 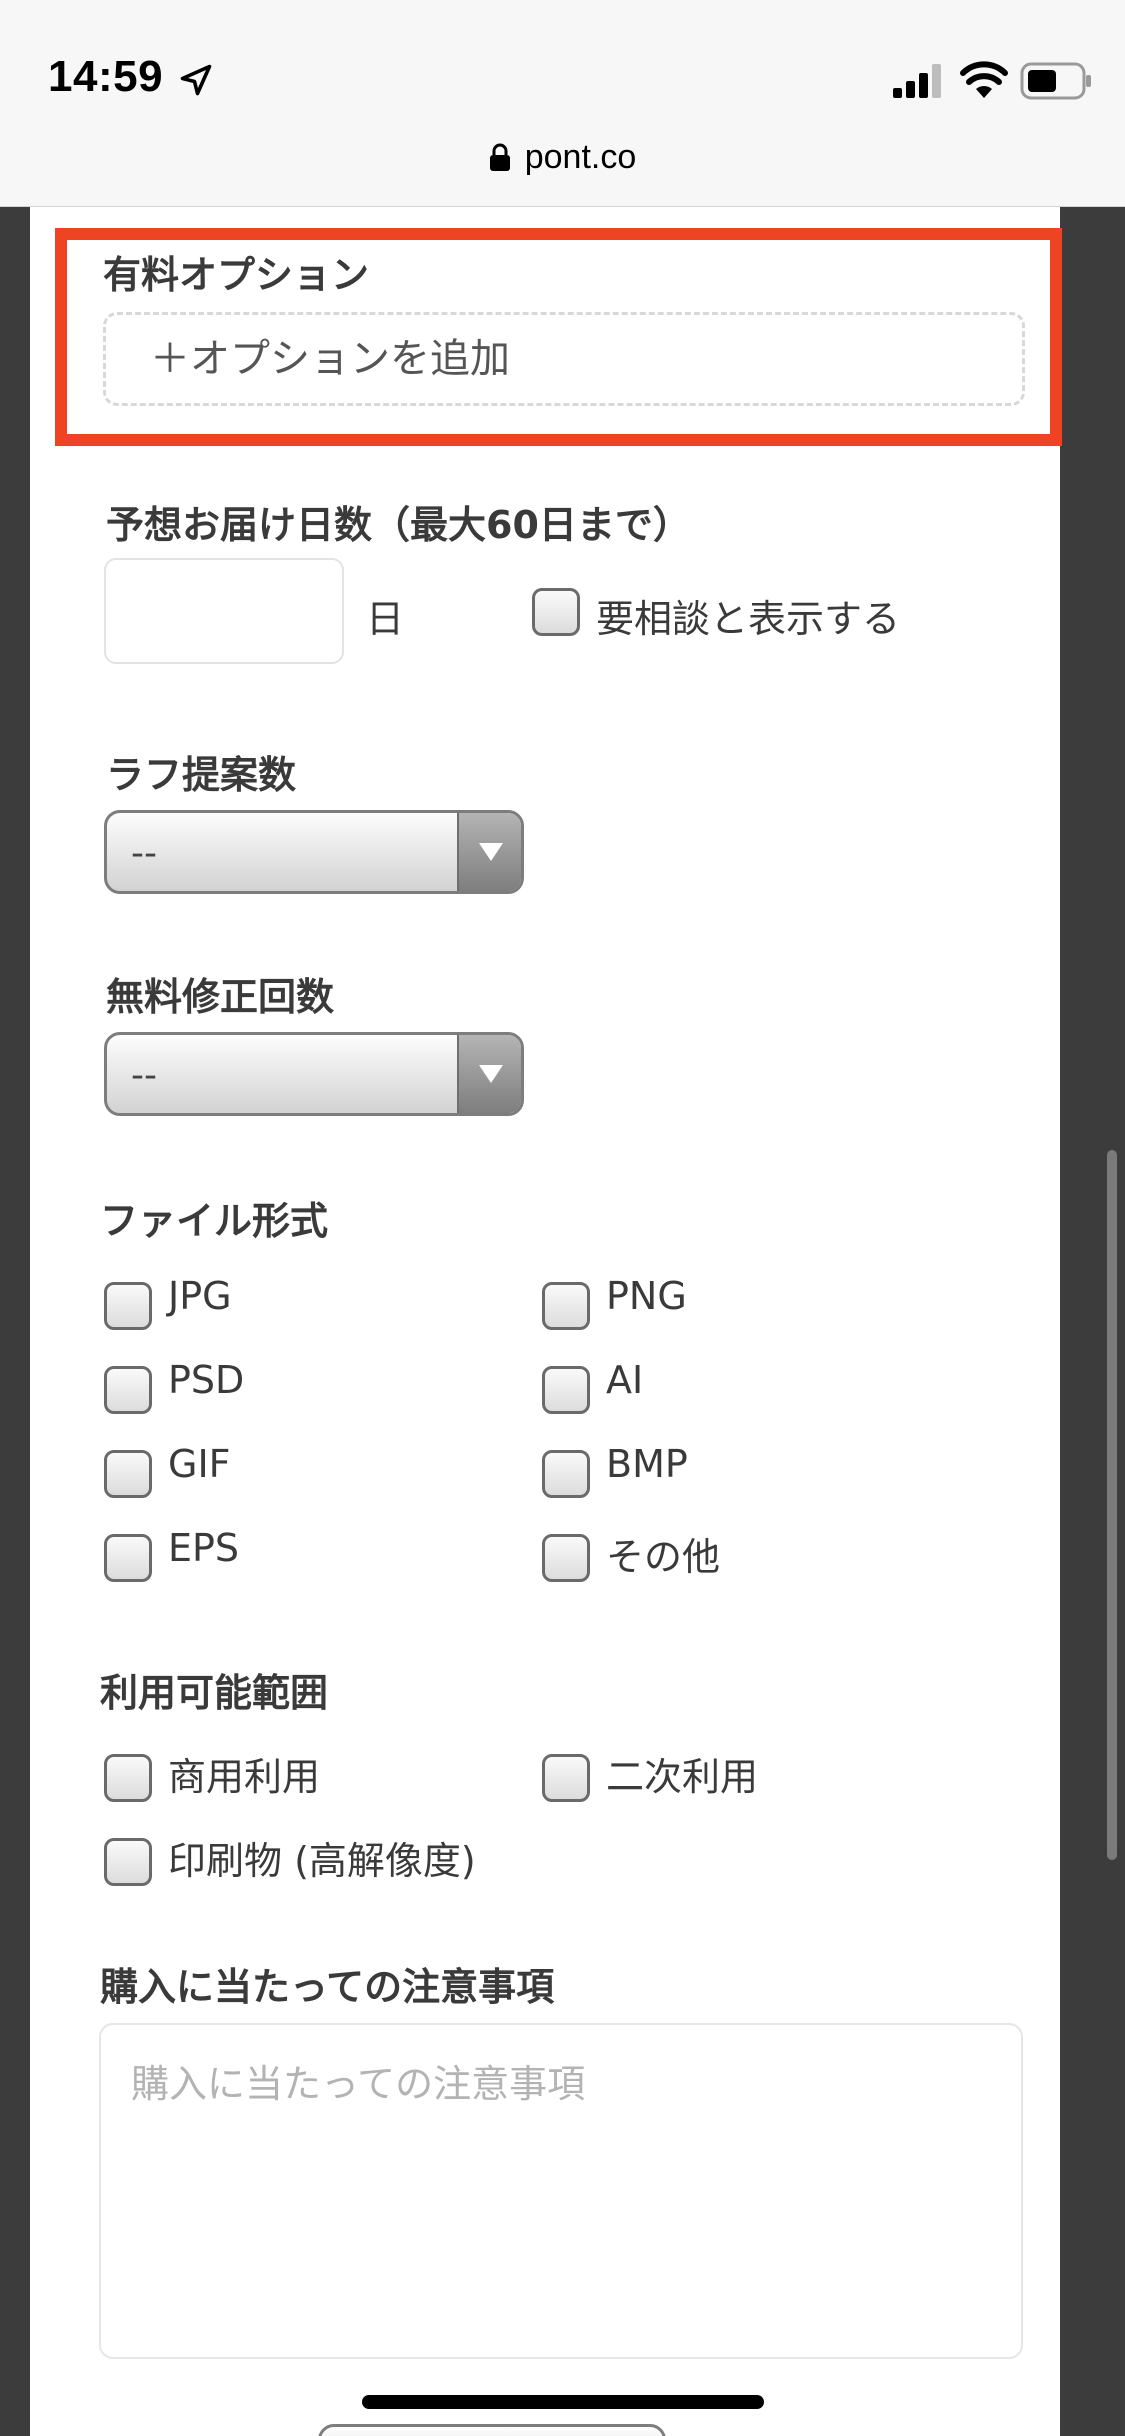 What do you see at coordinates (128, 1778) in the screenshot?
I see `checkbox-commercial-use` at bounding box center [128, 1778].